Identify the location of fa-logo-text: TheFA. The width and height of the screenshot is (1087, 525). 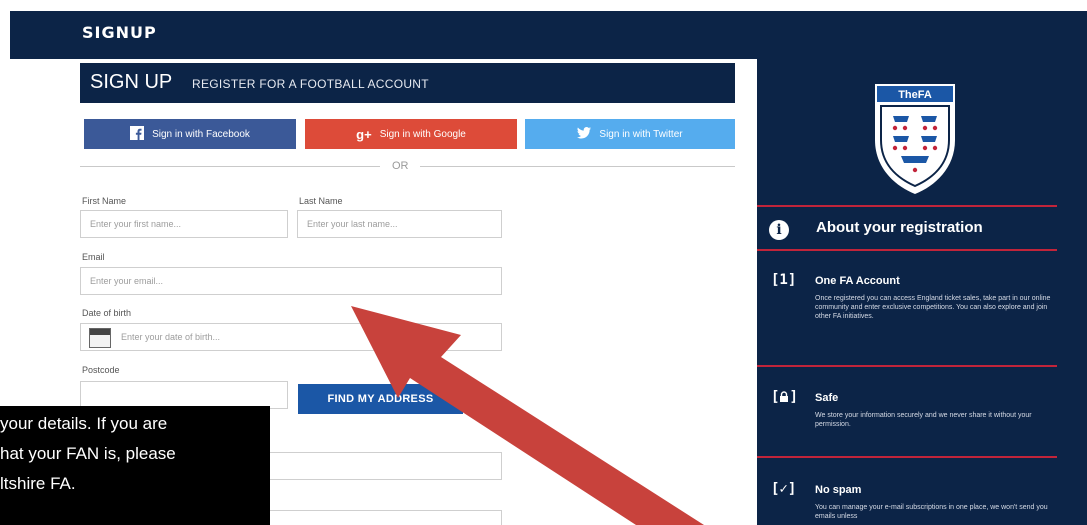
(915, 95).